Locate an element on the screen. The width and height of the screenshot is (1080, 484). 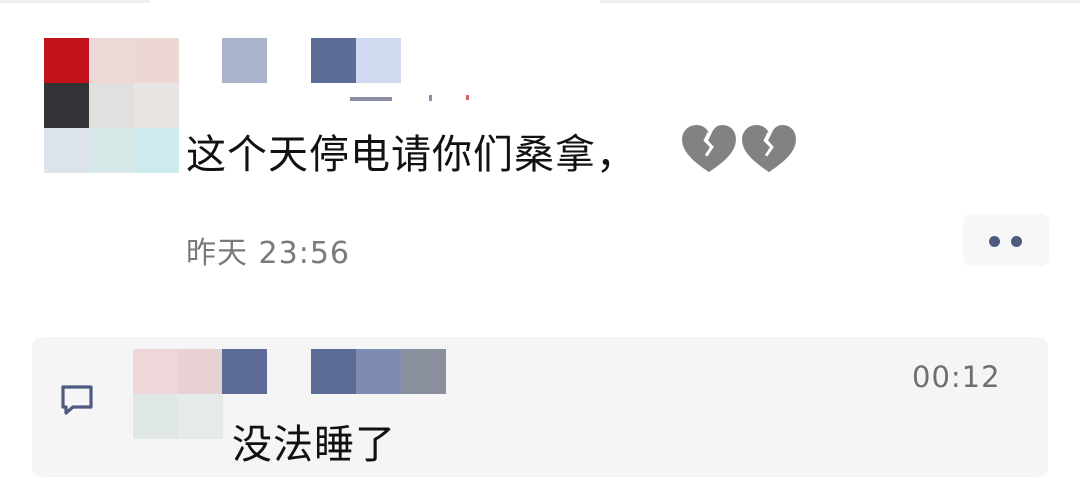
comment-time: 00:12 is located at coordinates (956, 377).